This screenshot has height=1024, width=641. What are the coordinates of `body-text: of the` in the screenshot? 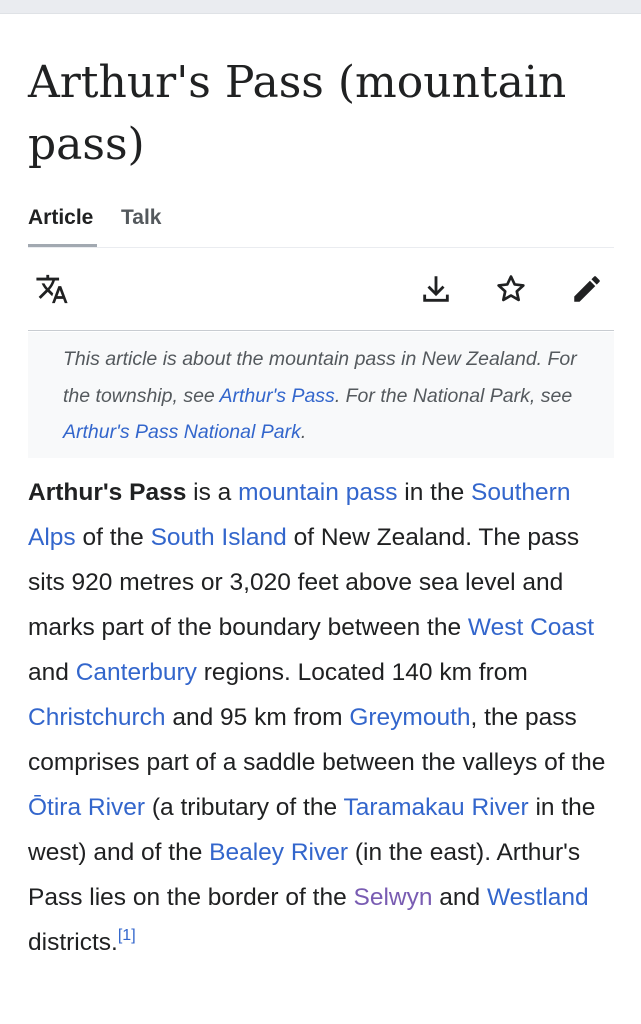 It's located at (113, 537).